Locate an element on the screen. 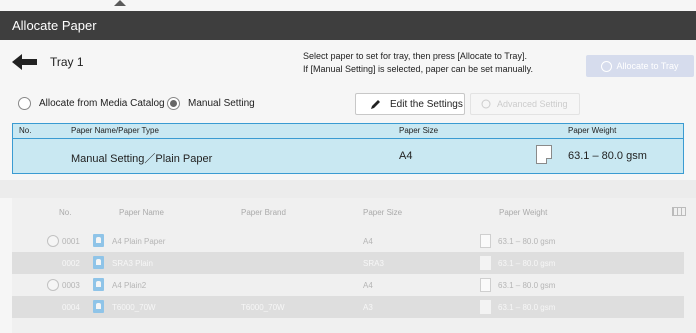 This screenshot has height=333, width=696. selected-header-weight: Paper Weight is located at coordinates (592, 130).